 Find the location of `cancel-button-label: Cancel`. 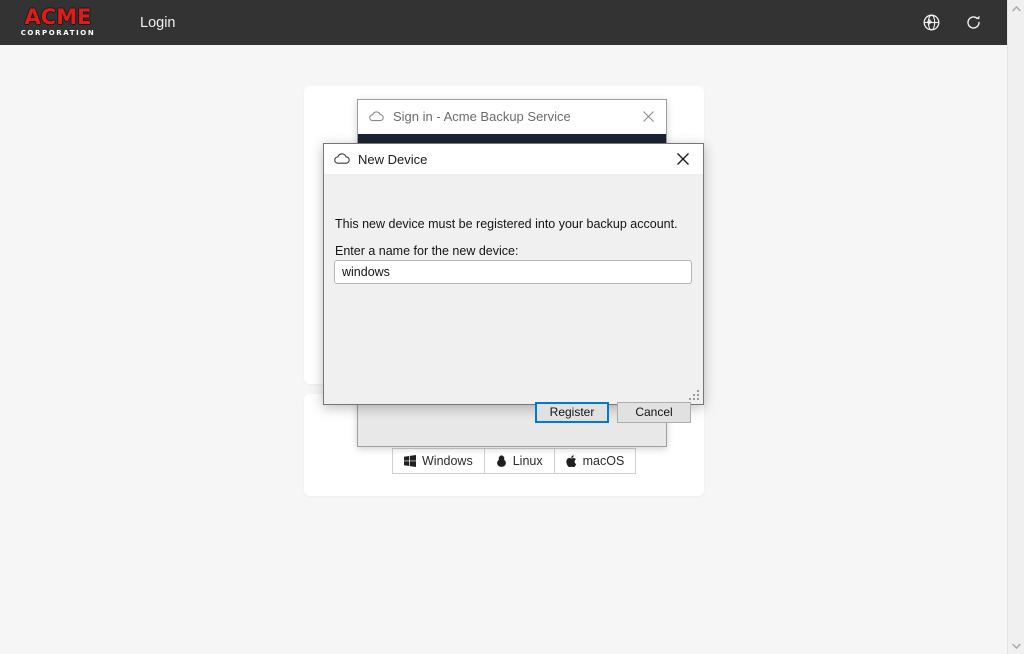

cancel-button-label: Cancel is located at coordinates (654, 412).